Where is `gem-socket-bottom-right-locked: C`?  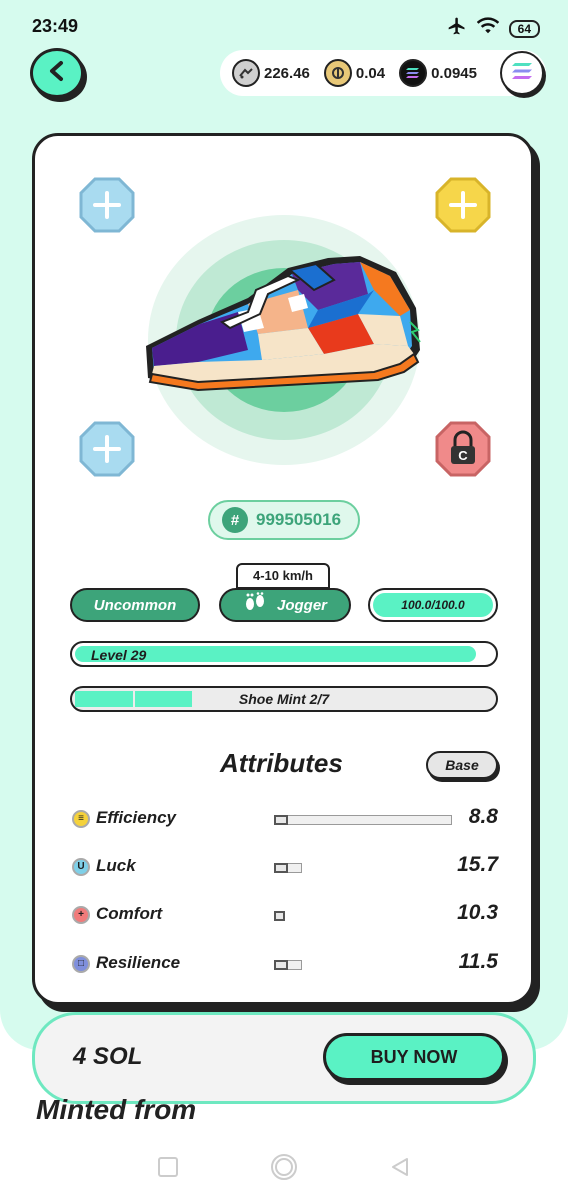 gem-socket-bottom-right-locked: C is located at coordinates (463, 449).